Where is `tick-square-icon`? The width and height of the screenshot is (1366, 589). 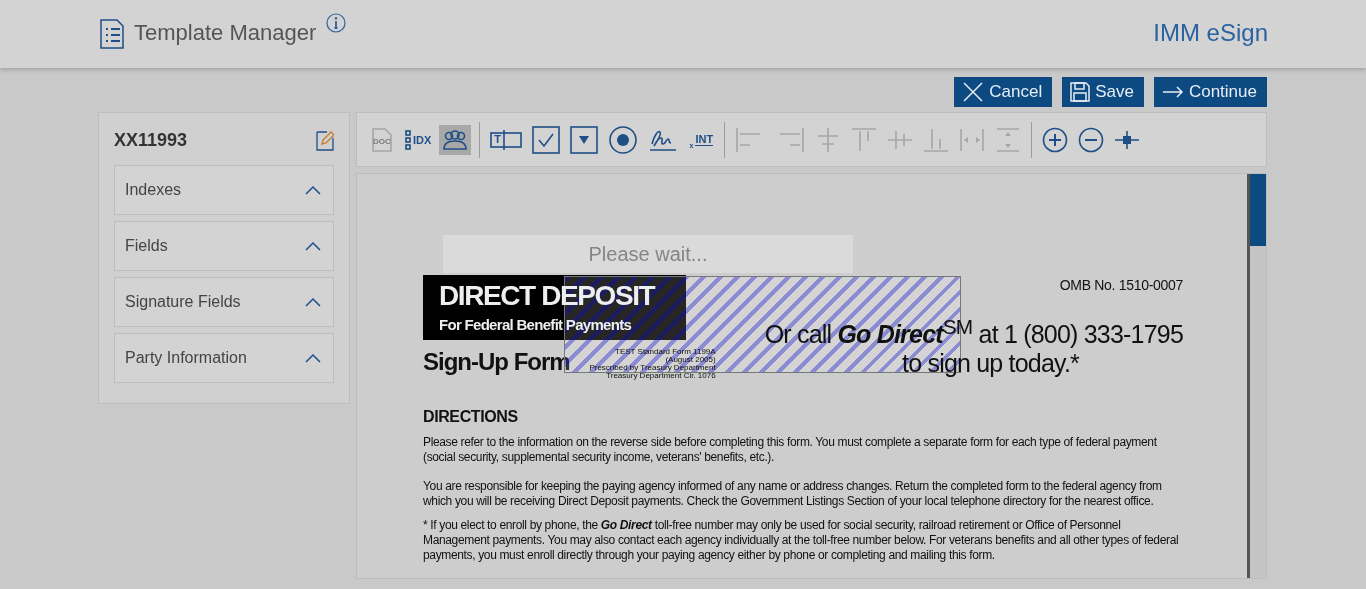 tick-square-icon is located at coordinates (546, 139).